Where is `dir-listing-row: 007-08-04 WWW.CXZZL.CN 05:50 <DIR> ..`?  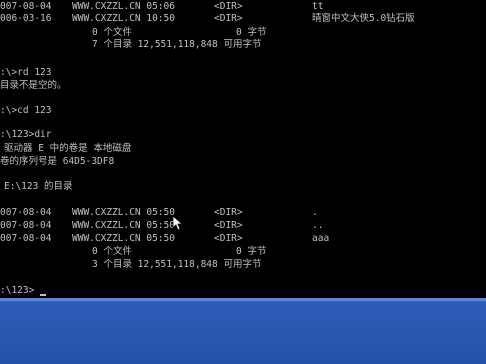 dir-listing-row: 007-08-04 WWW.CXZZL.CN 05:50 <DIR> .. is located at coordinates (243, 225).